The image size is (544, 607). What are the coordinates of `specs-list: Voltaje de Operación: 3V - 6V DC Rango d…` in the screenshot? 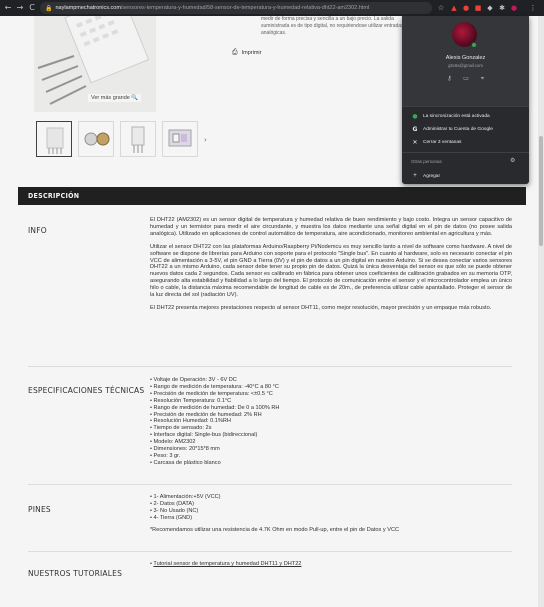 It's located at (331, 422).